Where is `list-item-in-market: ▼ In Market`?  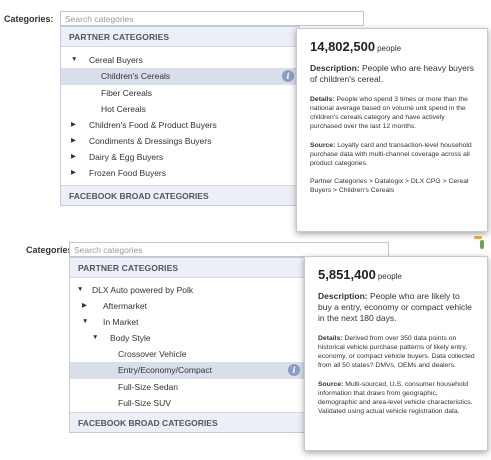 list-item-in-market: ▼ In Market is located at coordinates (189, 322).